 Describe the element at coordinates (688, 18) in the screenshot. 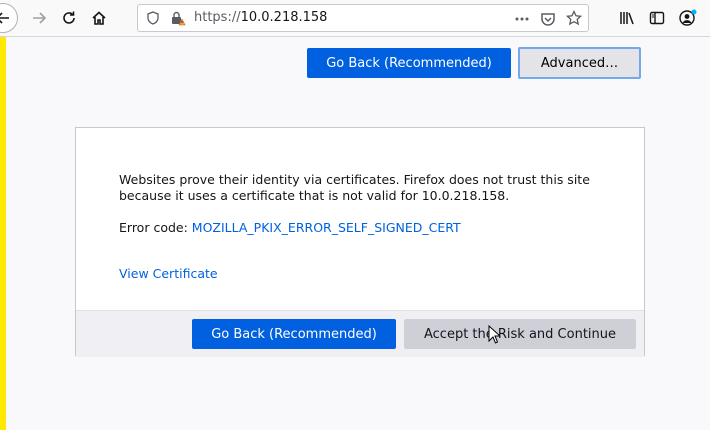

I see `account-icon` at that location.